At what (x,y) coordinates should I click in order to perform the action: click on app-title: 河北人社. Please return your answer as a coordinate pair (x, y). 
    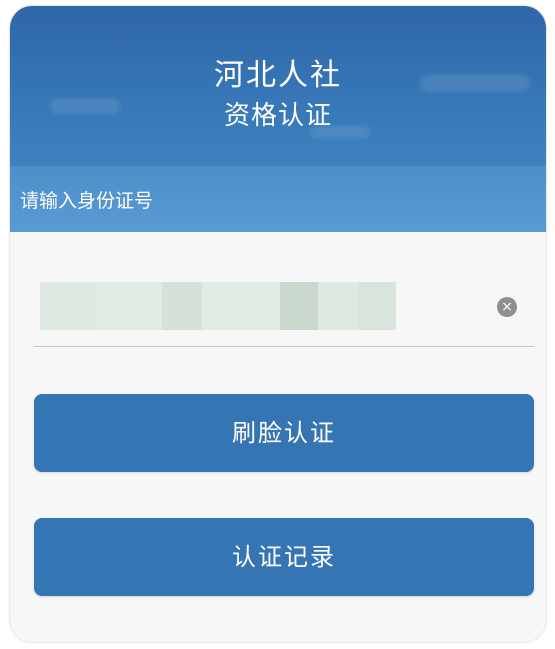
    Looking at the image, I should click on (278, 75).